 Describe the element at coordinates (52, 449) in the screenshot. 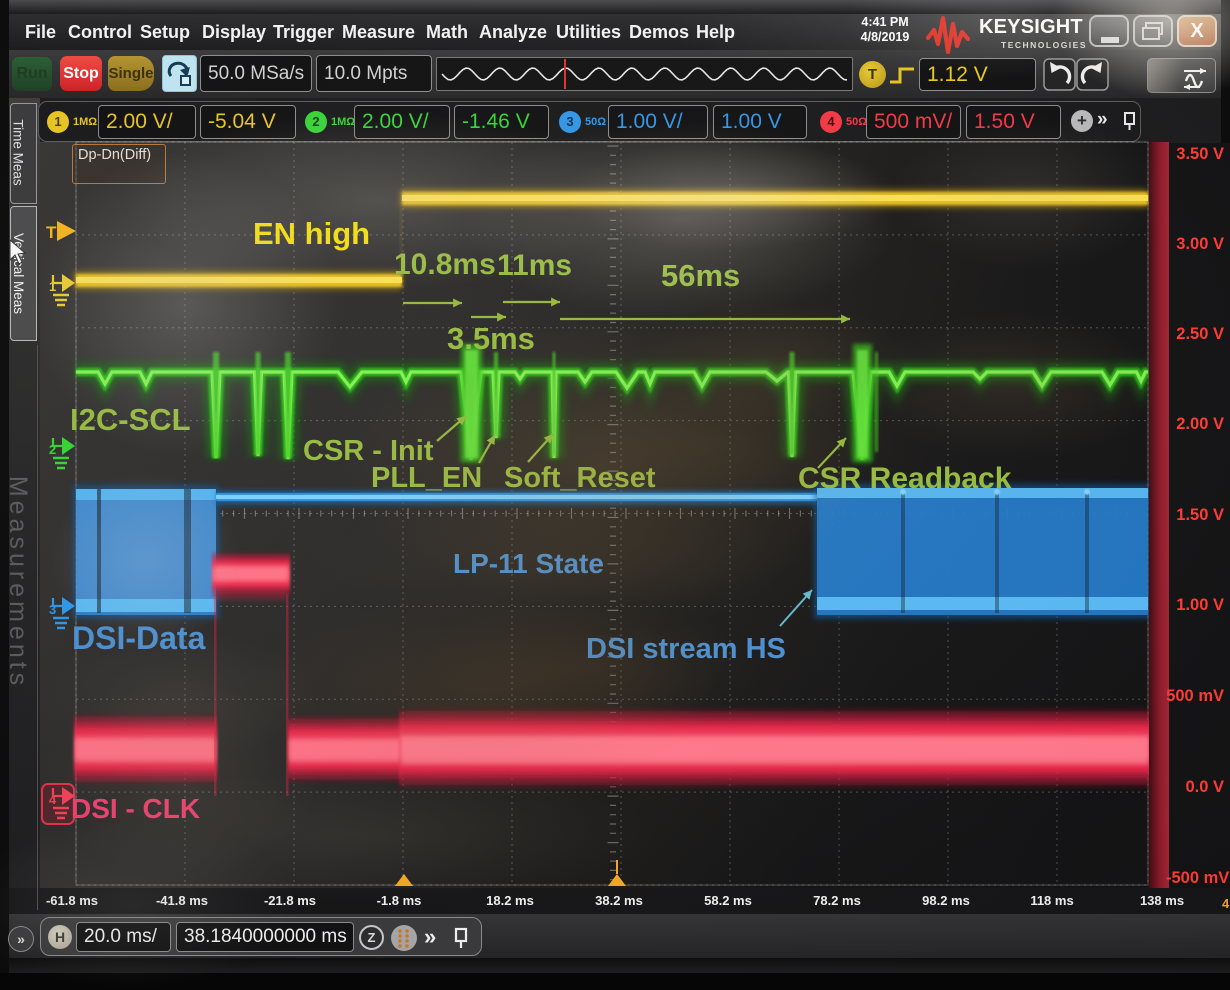

I see `svg-text: 2` at that location.